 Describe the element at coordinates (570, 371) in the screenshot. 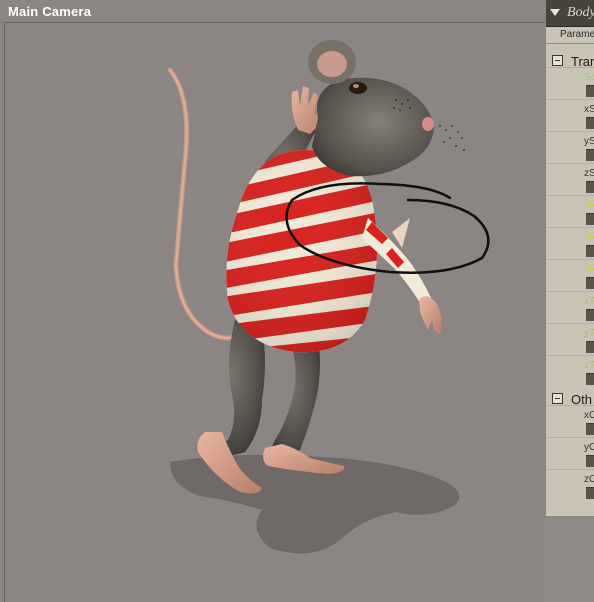

I see `param-row: zT` at that location.